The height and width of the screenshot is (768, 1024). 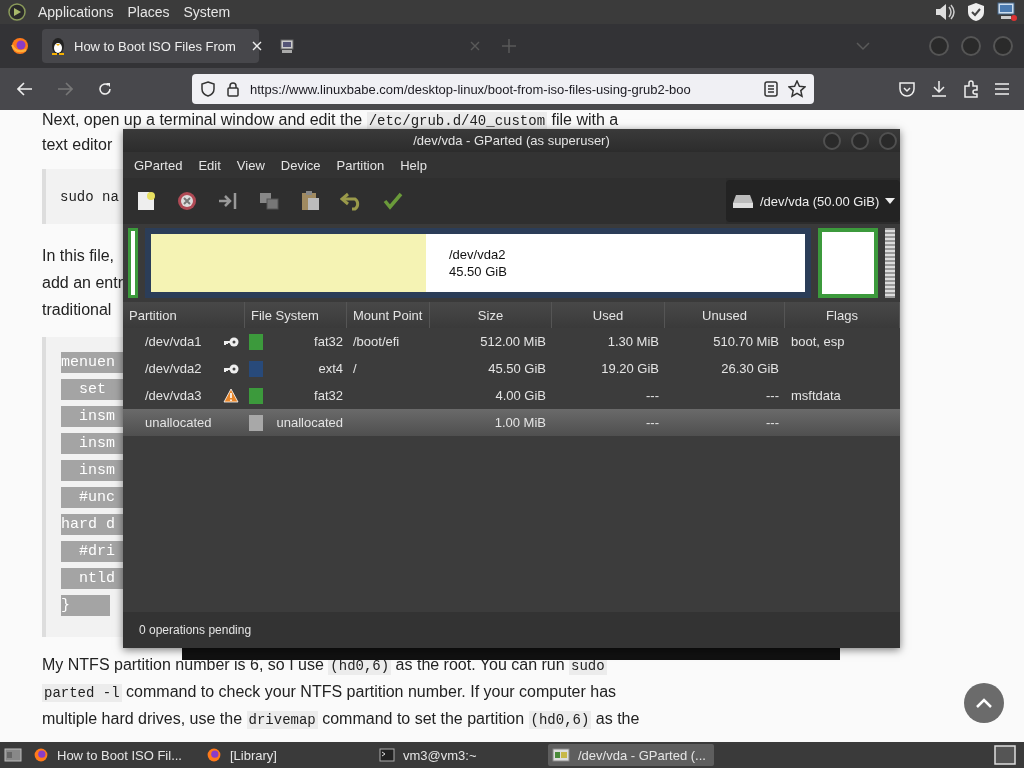 What do you see at coordinates (82, 283) in the screenshot?
I see `paragraph: add an entr` at bounding box center [82, 283].